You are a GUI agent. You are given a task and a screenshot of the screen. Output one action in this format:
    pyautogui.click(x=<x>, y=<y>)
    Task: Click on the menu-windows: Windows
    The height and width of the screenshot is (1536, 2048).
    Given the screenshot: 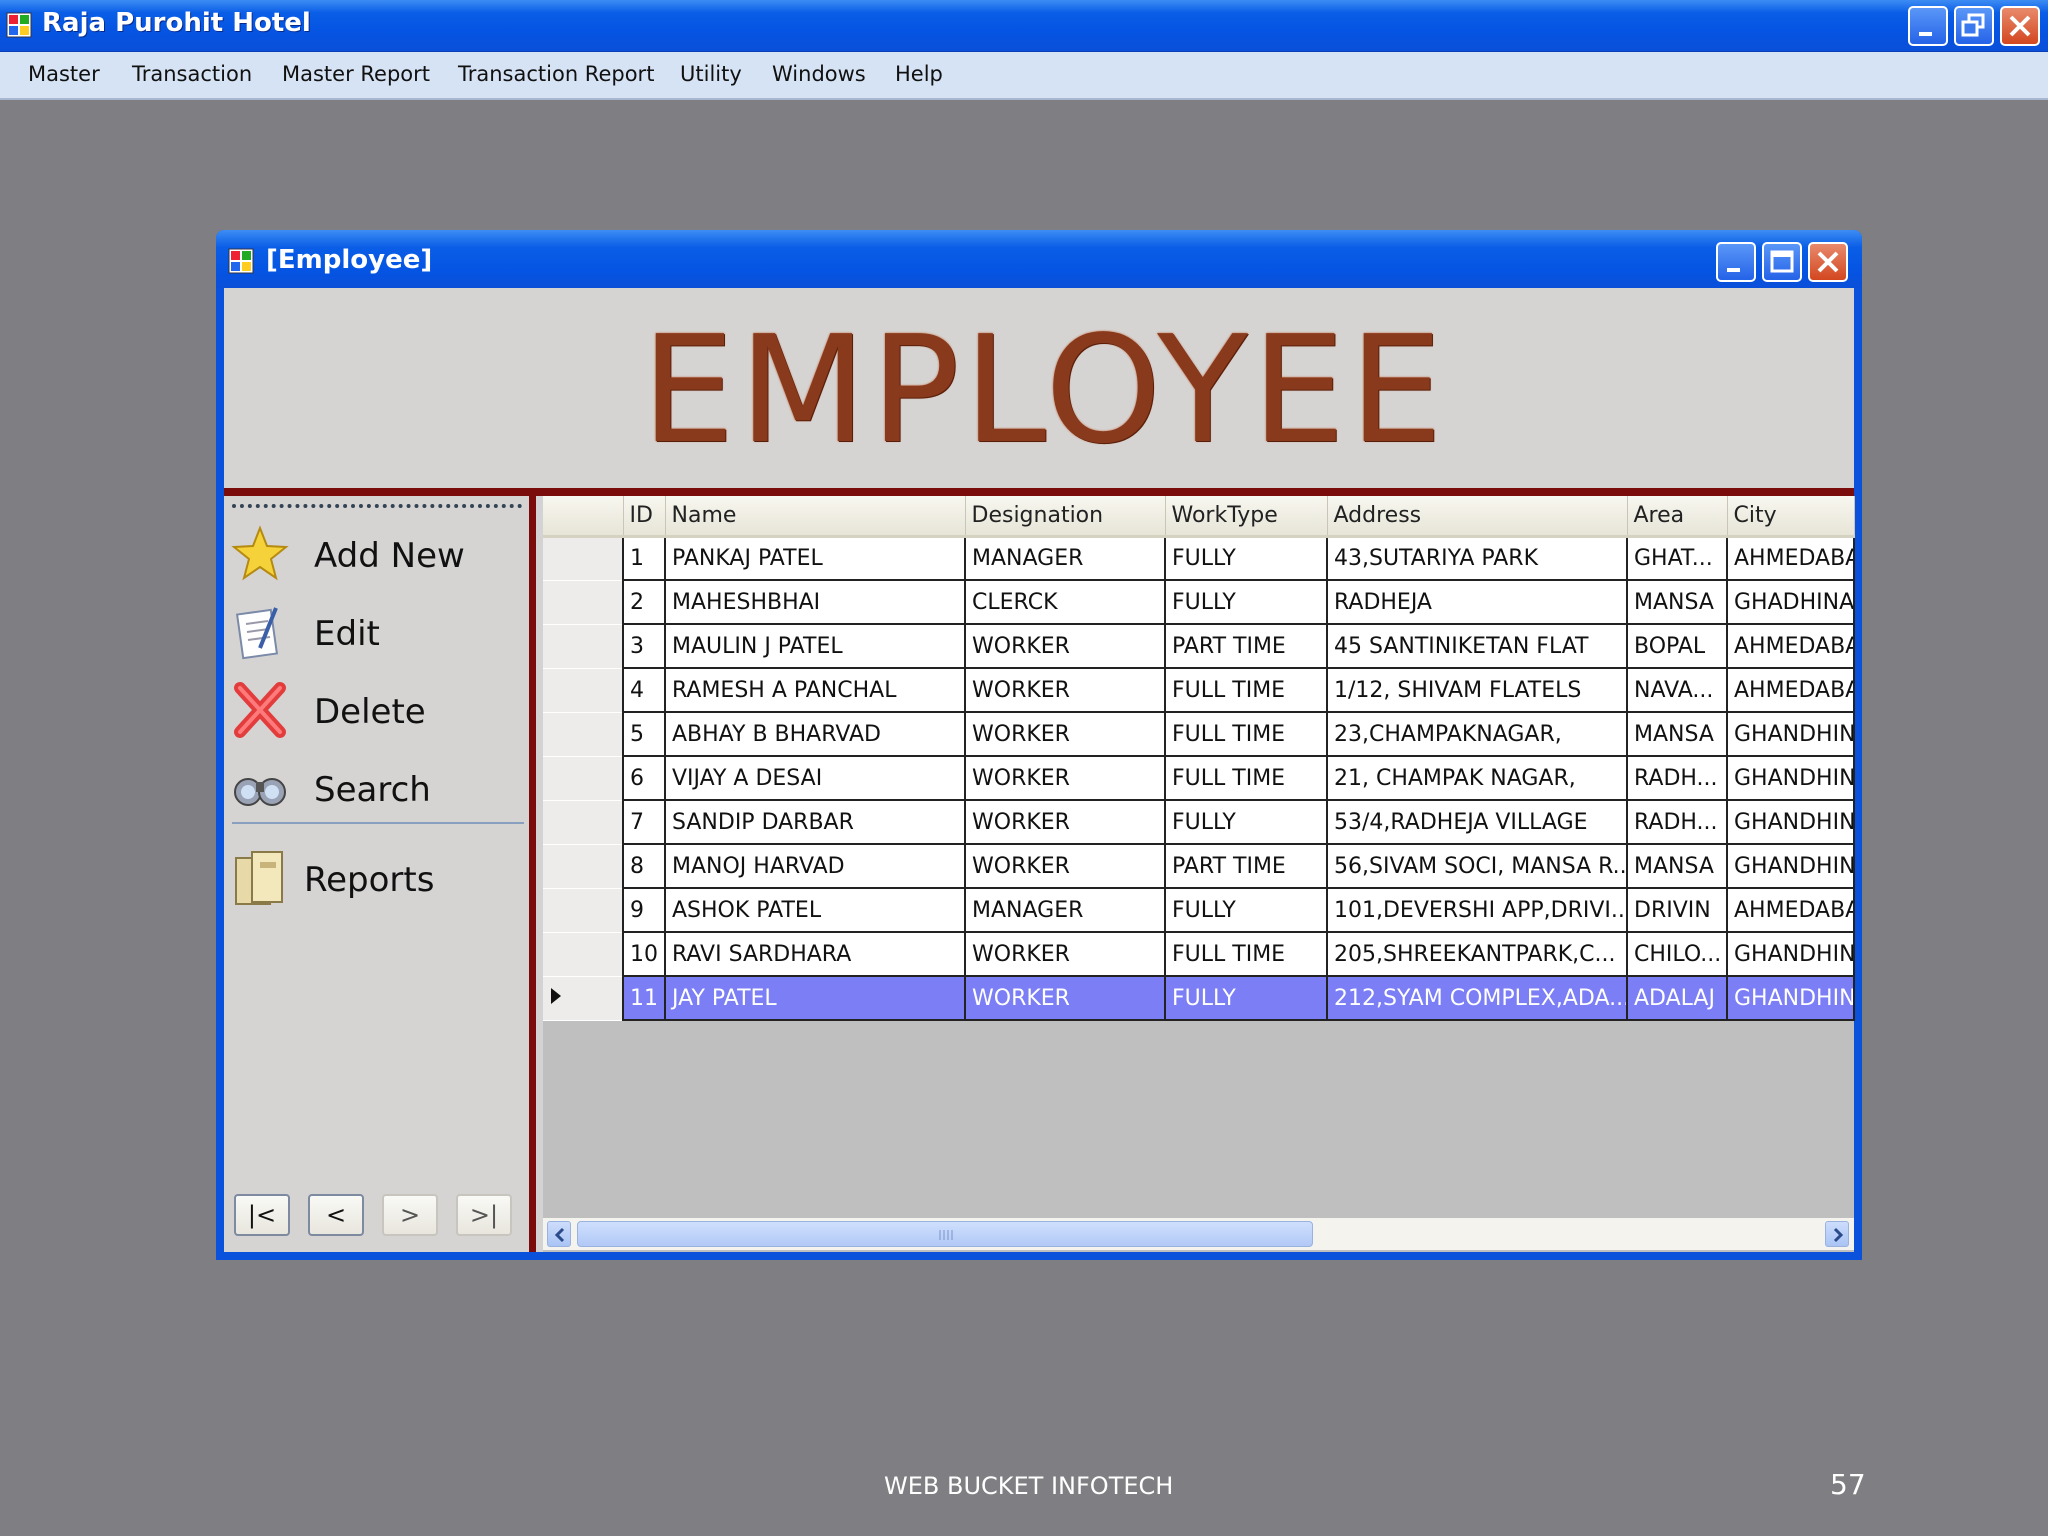 What is the action you would take?
    pyautogui.click(x=819, y=74)
    